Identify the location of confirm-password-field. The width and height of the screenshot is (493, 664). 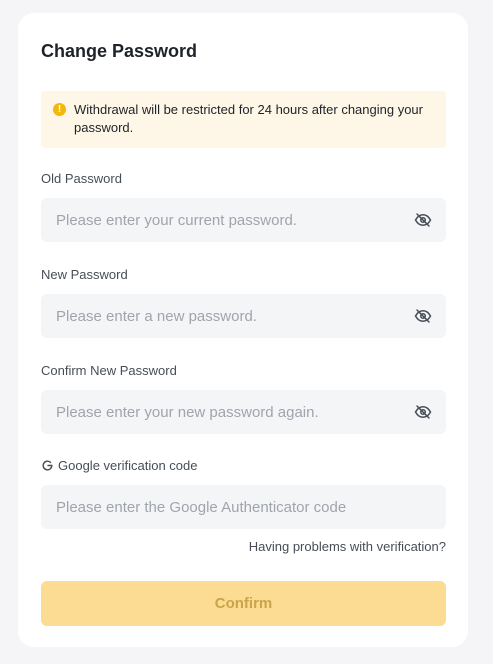
(243, 412).